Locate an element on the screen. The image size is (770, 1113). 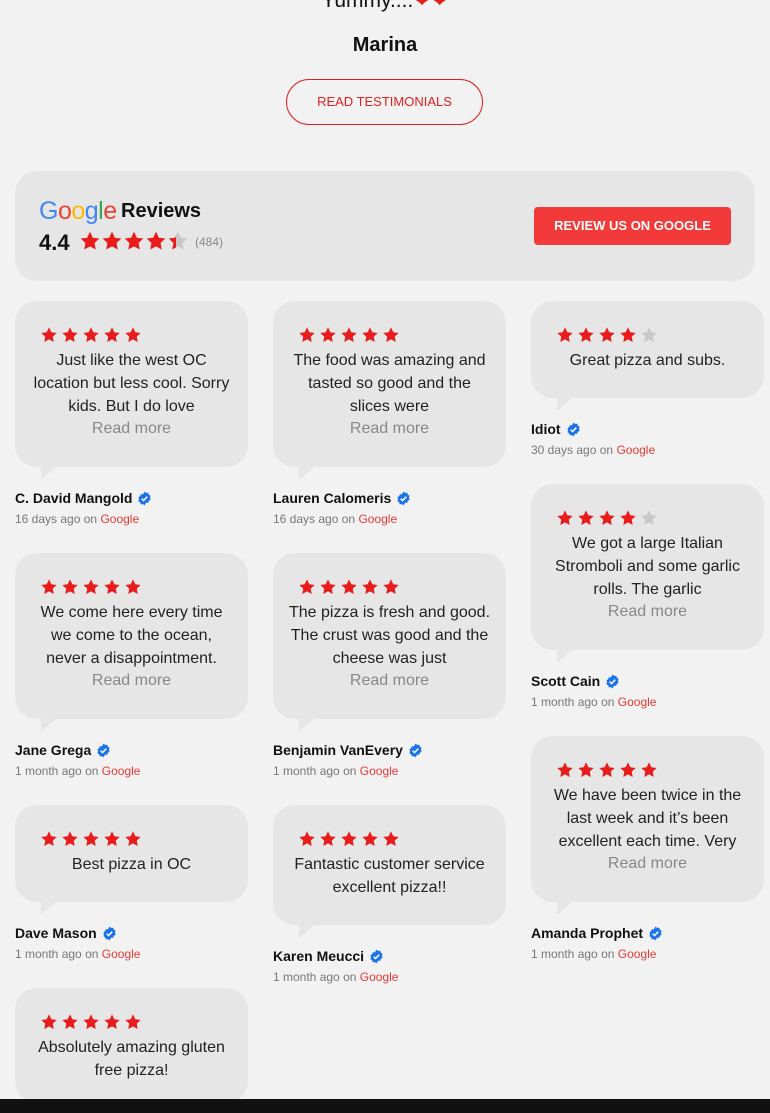
review-text: Best pizza in OC is located at coordinates (131, 864).